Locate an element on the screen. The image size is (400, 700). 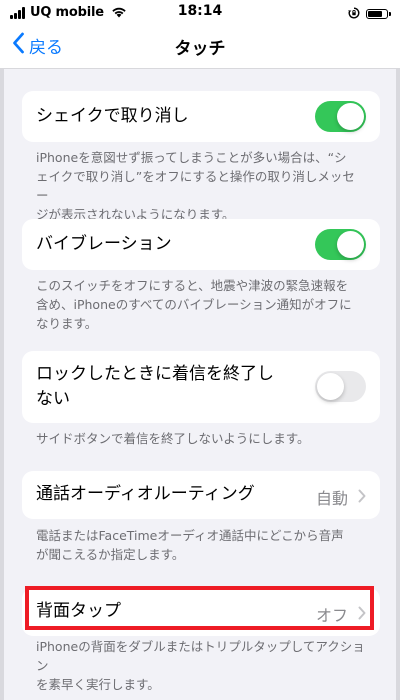
footer-line: このスイッチをオフにすると、地震や津波の緊急速報を is located at coordinates (192, 285).